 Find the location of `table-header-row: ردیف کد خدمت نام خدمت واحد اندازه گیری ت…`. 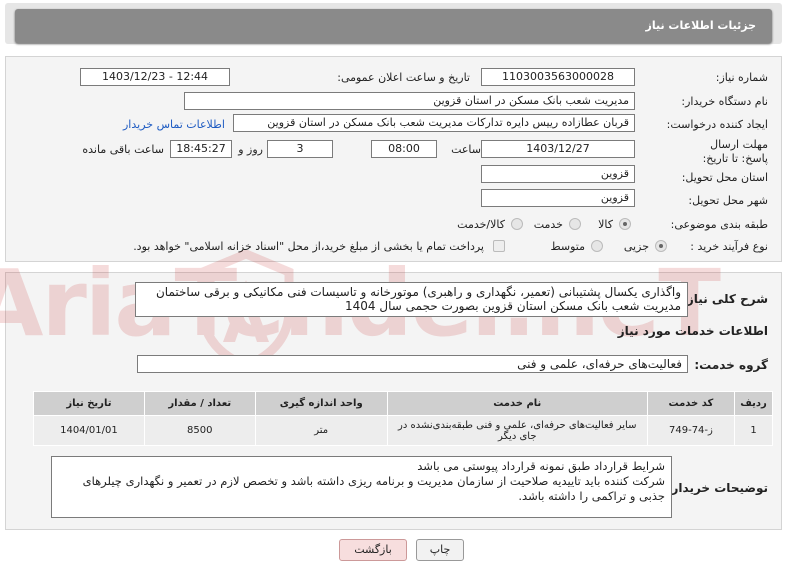

table-header-row: ردیف کد خدمت نام خدمت واحد اندازه گیری ت… is located at coordinates (404, 403).